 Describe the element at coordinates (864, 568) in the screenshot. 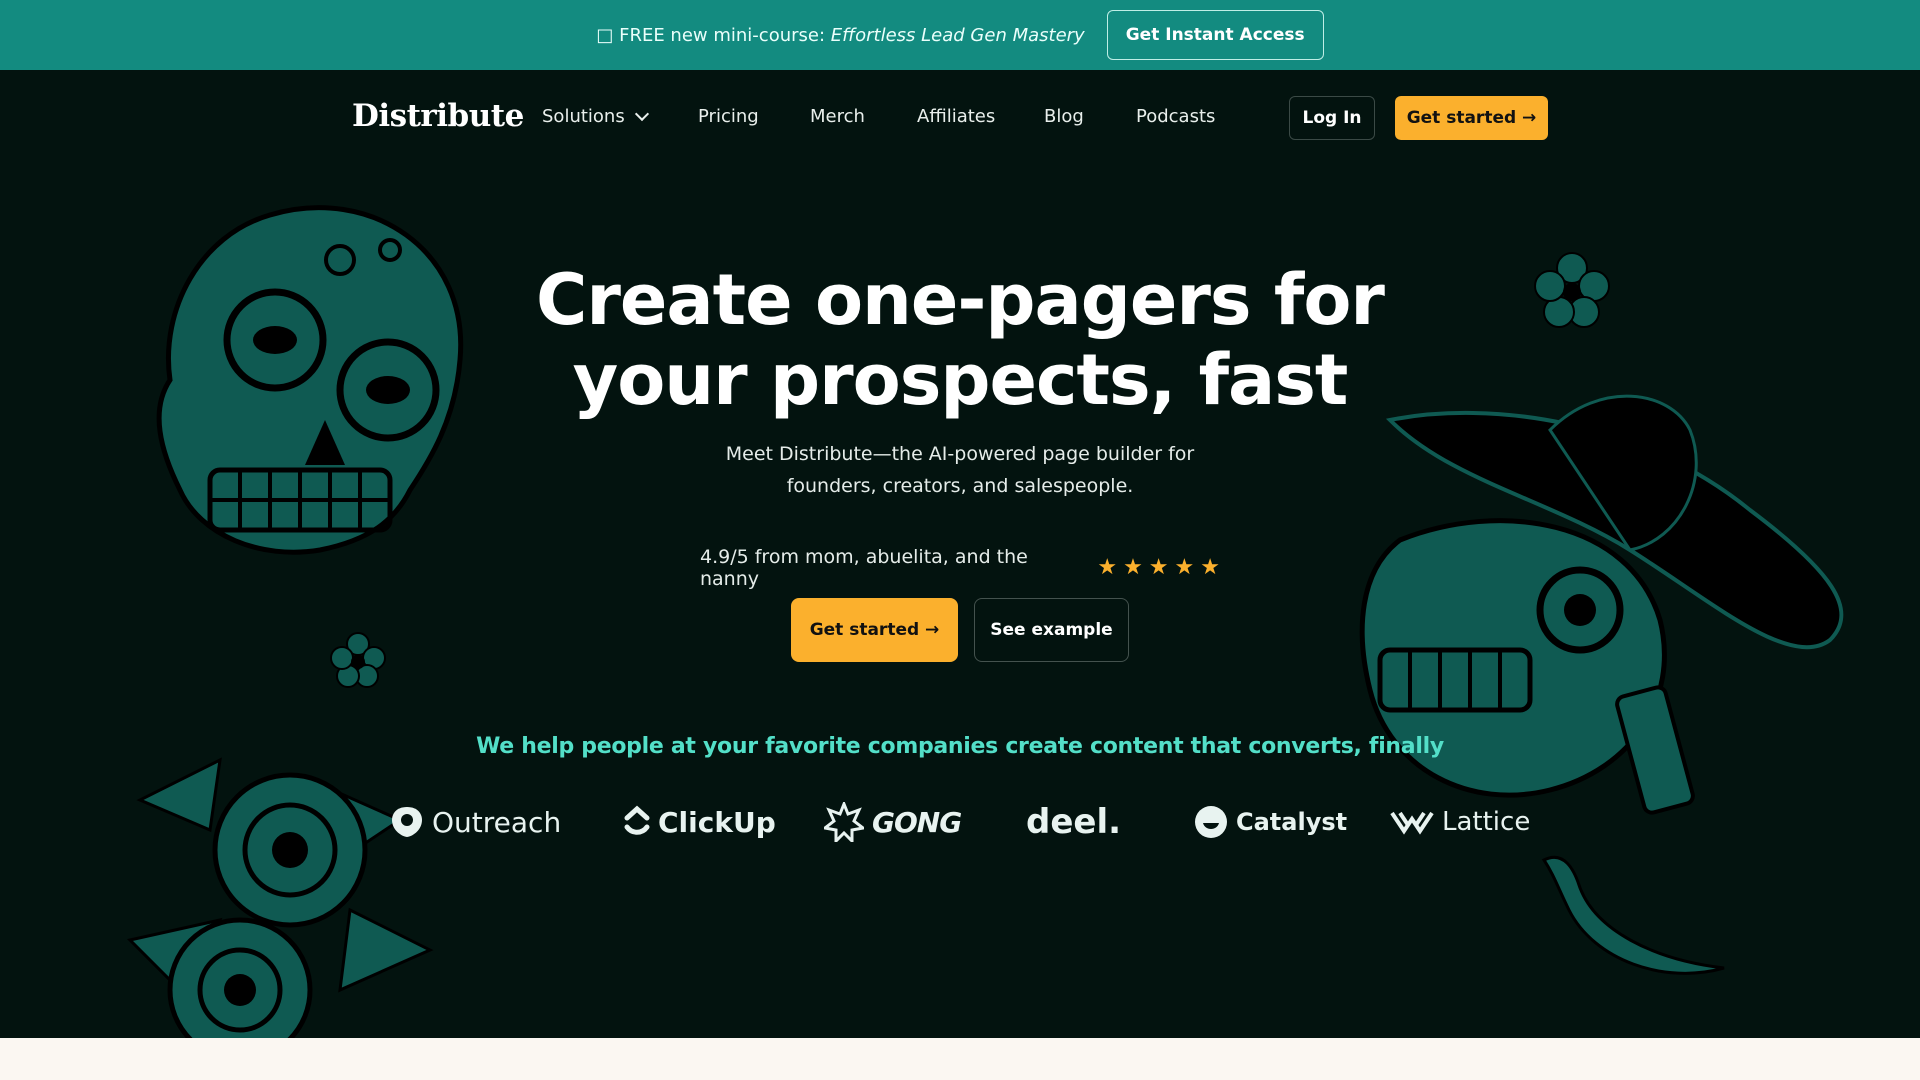

I see `rating-text: 4.9/5 from mom, abuelita, and the nanny` at that location.